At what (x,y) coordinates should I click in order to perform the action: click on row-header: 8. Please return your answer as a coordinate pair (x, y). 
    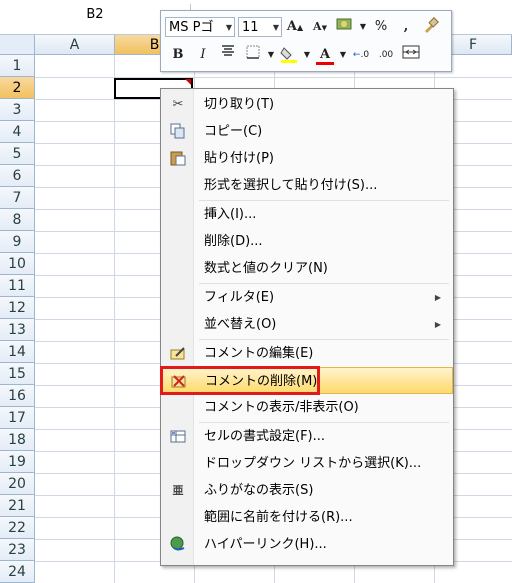
    Looking at the image, I should click on (17, 220).